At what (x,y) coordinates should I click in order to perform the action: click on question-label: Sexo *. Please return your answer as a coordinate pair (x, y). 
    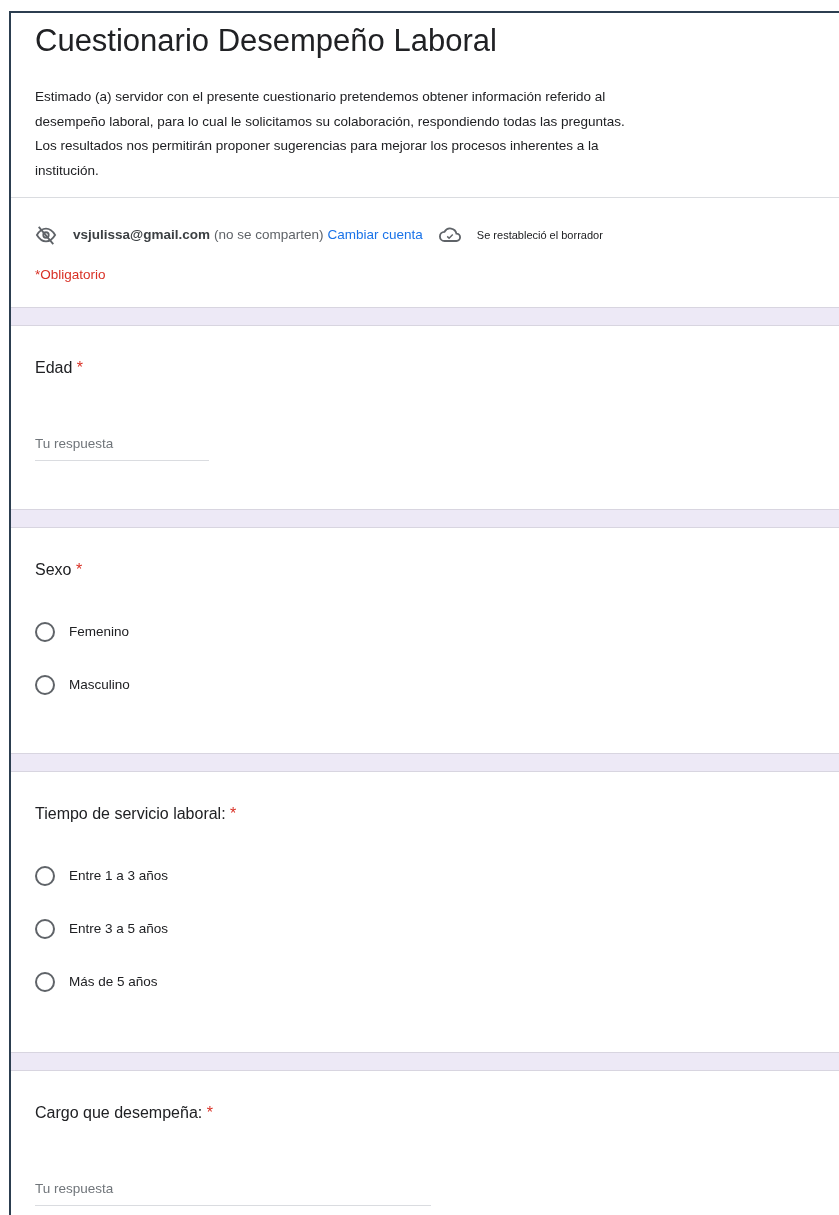
    Looking at the image, I should click on (59, 569).